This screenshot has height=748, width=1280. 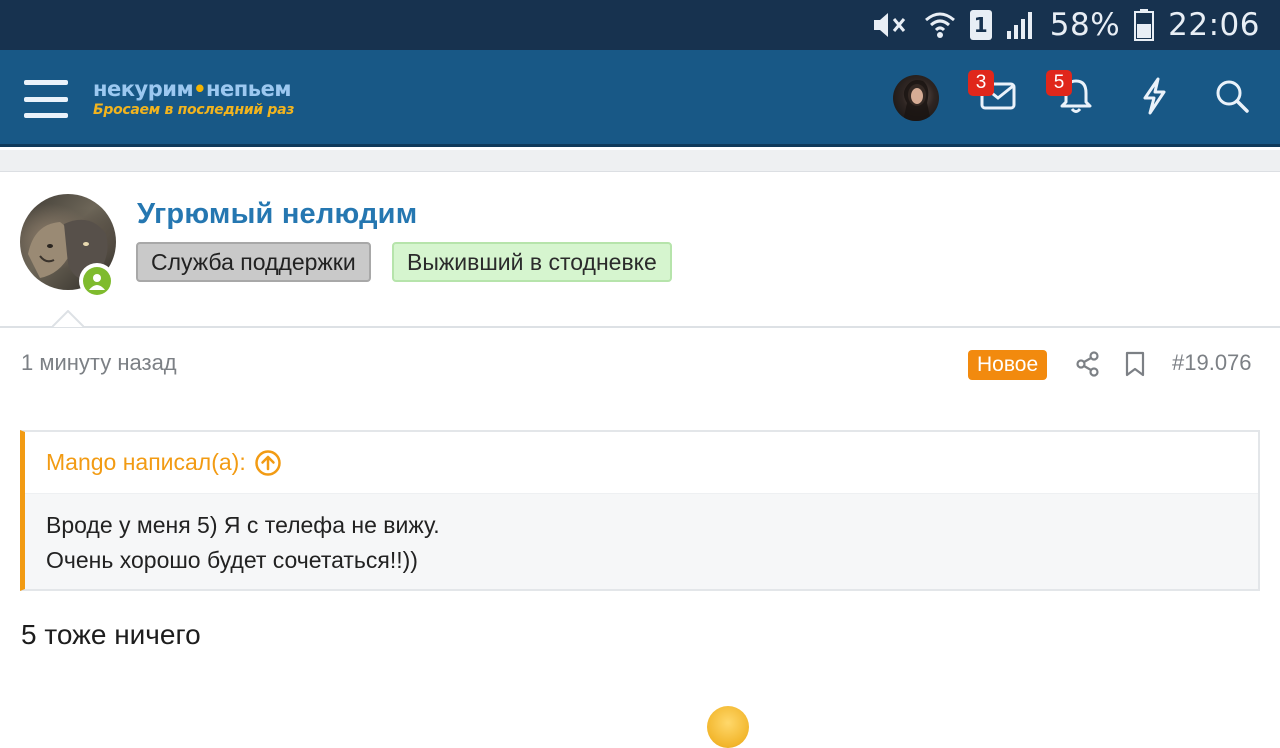 What do you see at coordinates (194, 110) in the screenshot?
I see `logo-tagline: Бросаем в последний раз` at bounding box center [194, 110].